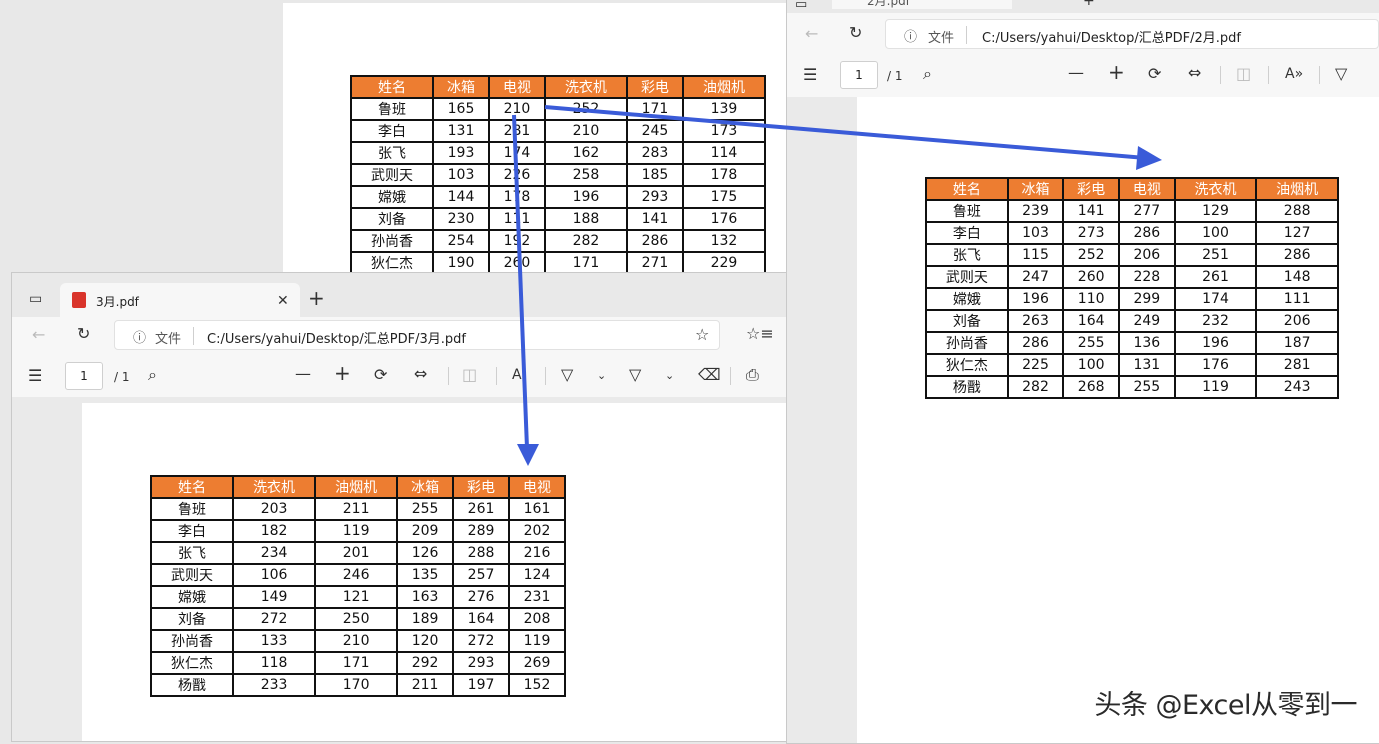 The width and height of the screenshot is (1379, 744). I want to click on print-icon: ⎙, so click(752, 375).